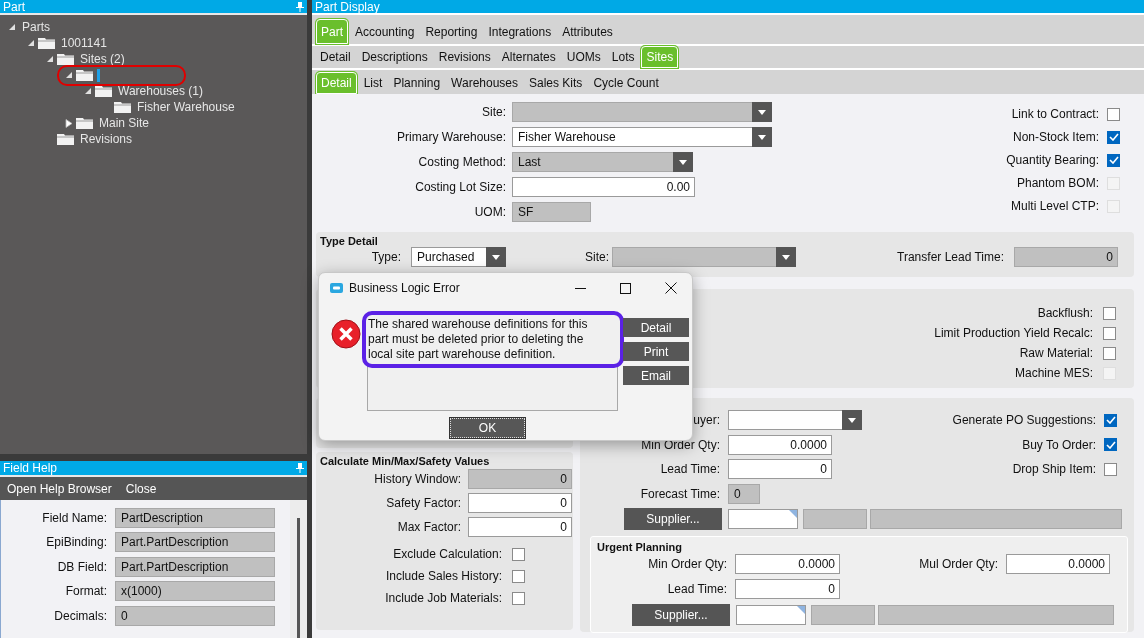  Describe the element at coordinates (36, 27) in the screenshot. I see `tree-item: Parts` at that location.